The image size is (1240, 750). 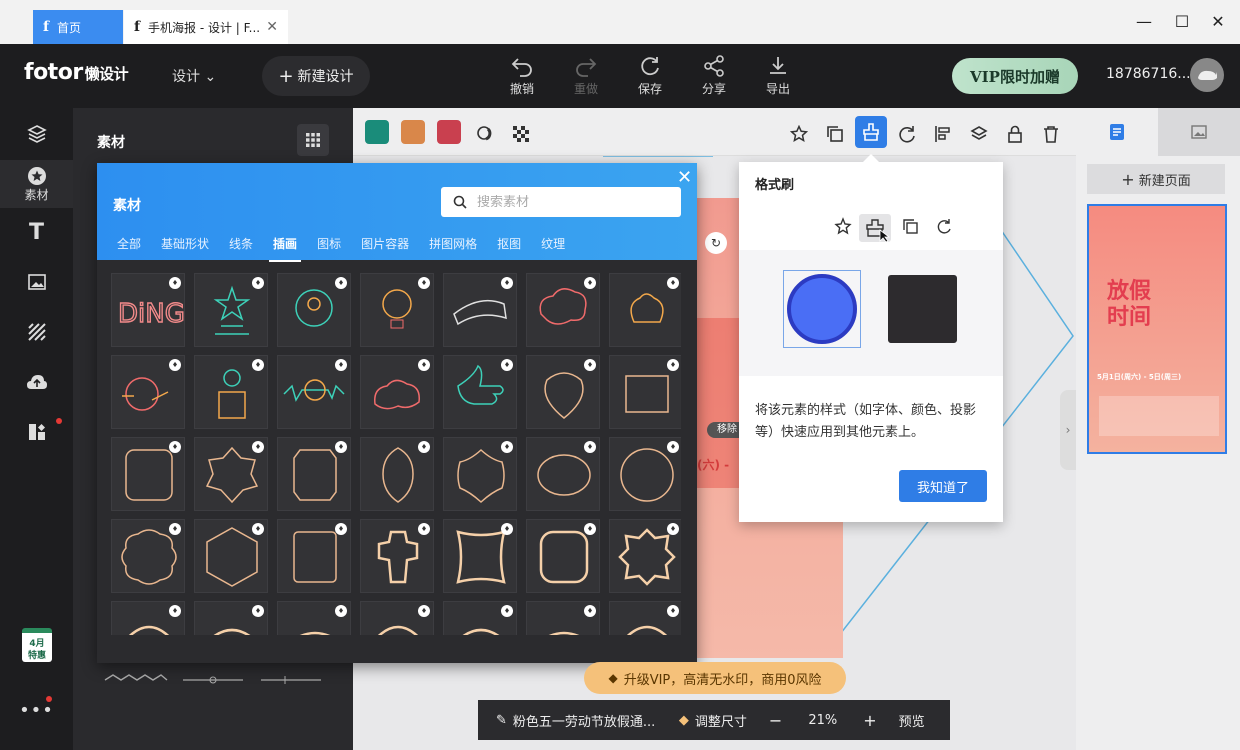 What do you see at coordinates (1199, 132) in the screenshot?
I see `tab-images` at bounding box center [1199, 132].